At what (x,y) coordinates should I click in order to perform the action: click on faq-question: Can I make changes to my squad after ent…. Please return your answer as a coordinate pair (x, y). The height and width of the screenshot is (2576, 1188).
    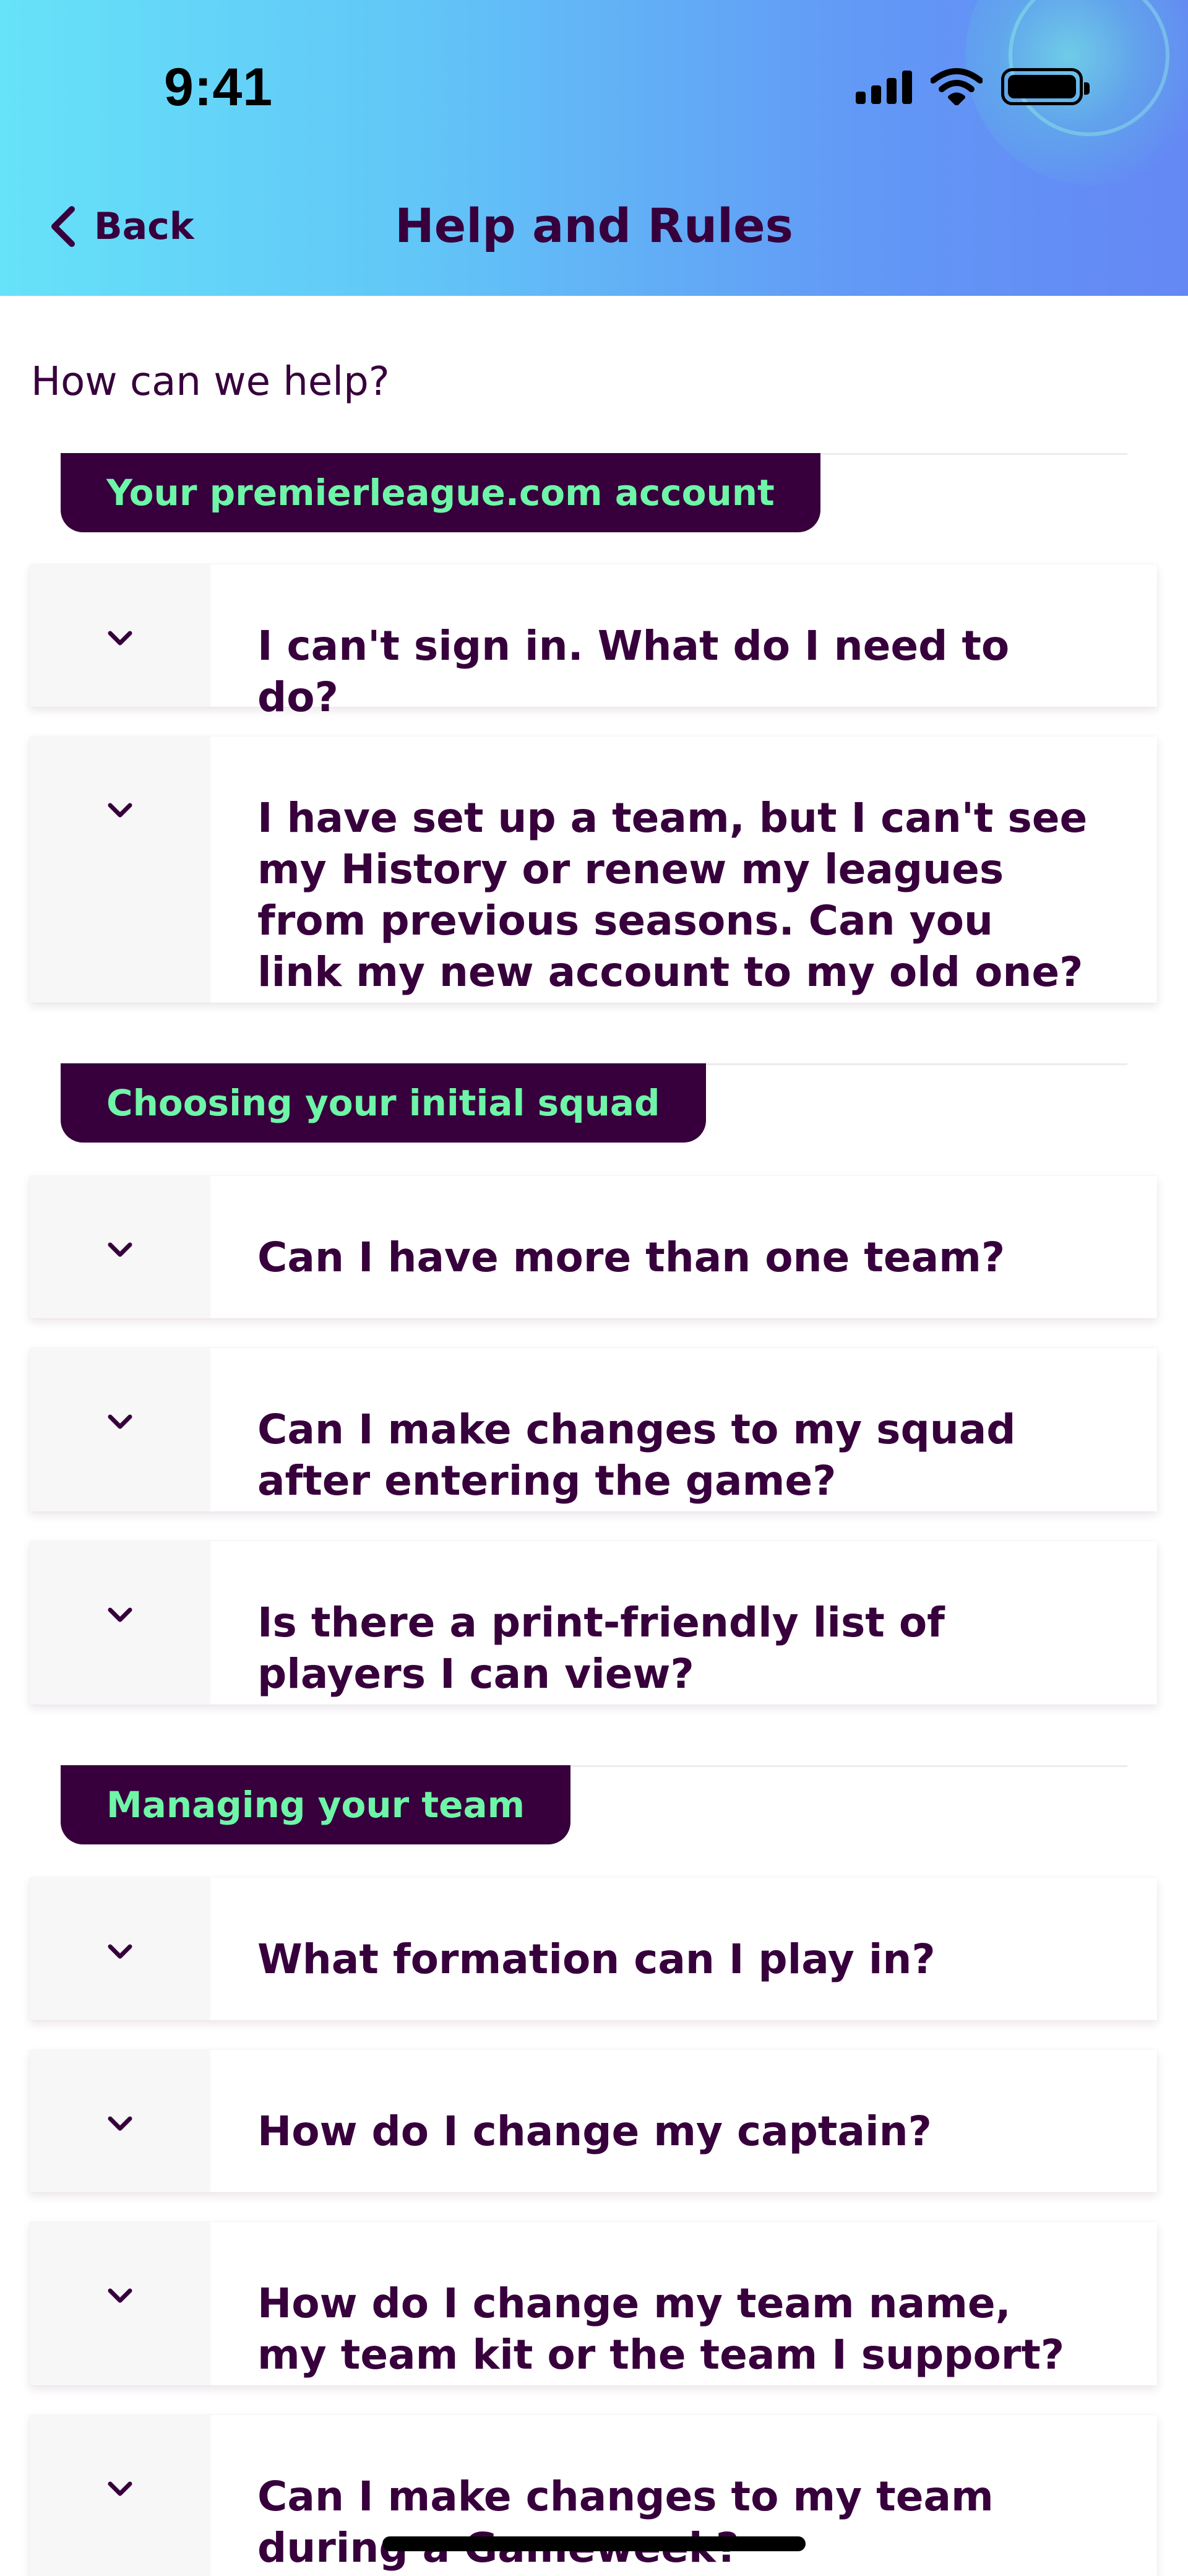
    Looking at the image, I should click on (636, 1455).